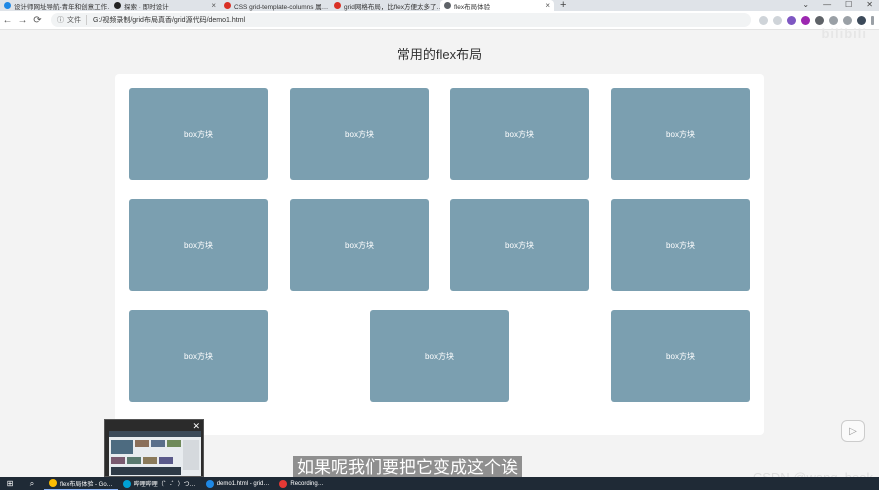 The width and height of the screenshot is (879, 490). I want to click on share-icon, so click(763, 20).